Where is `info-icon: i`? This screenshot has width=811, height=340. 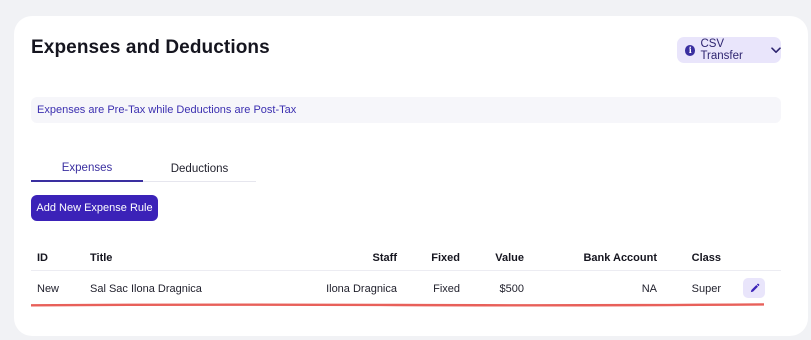 info-icon: i is located at coordinates (690, 50).